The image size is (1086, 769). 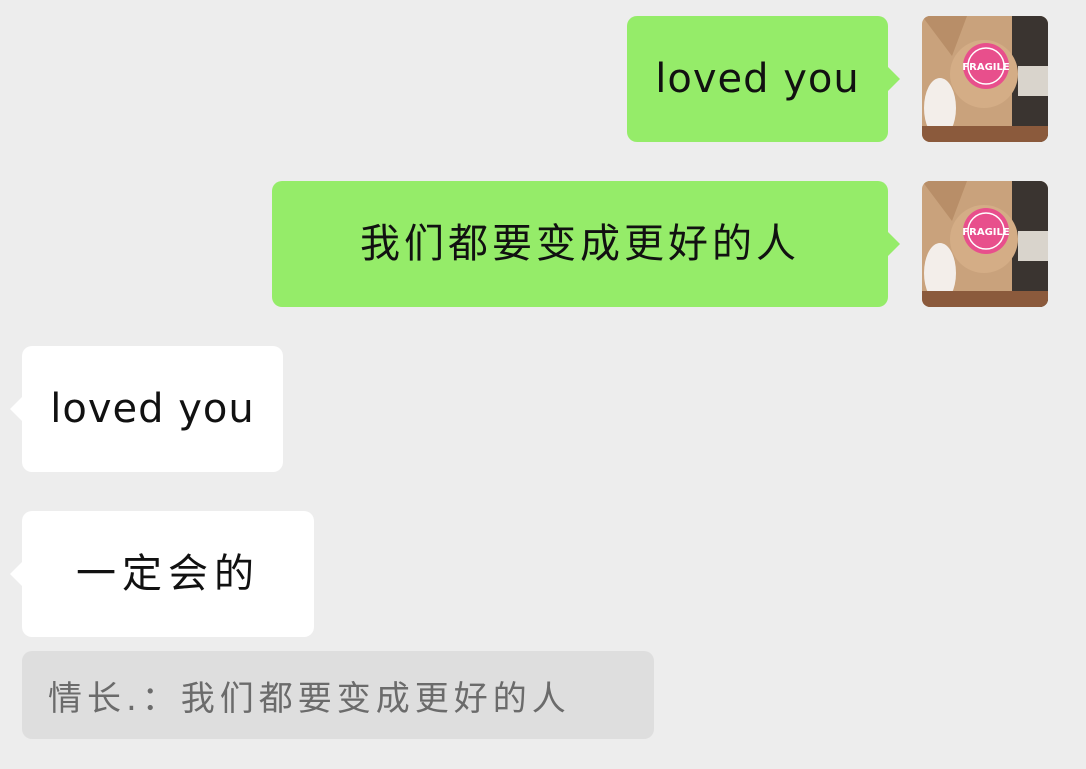 I want to click on message-text: 我们都要变成更好的人, so click(x=580, y=244).